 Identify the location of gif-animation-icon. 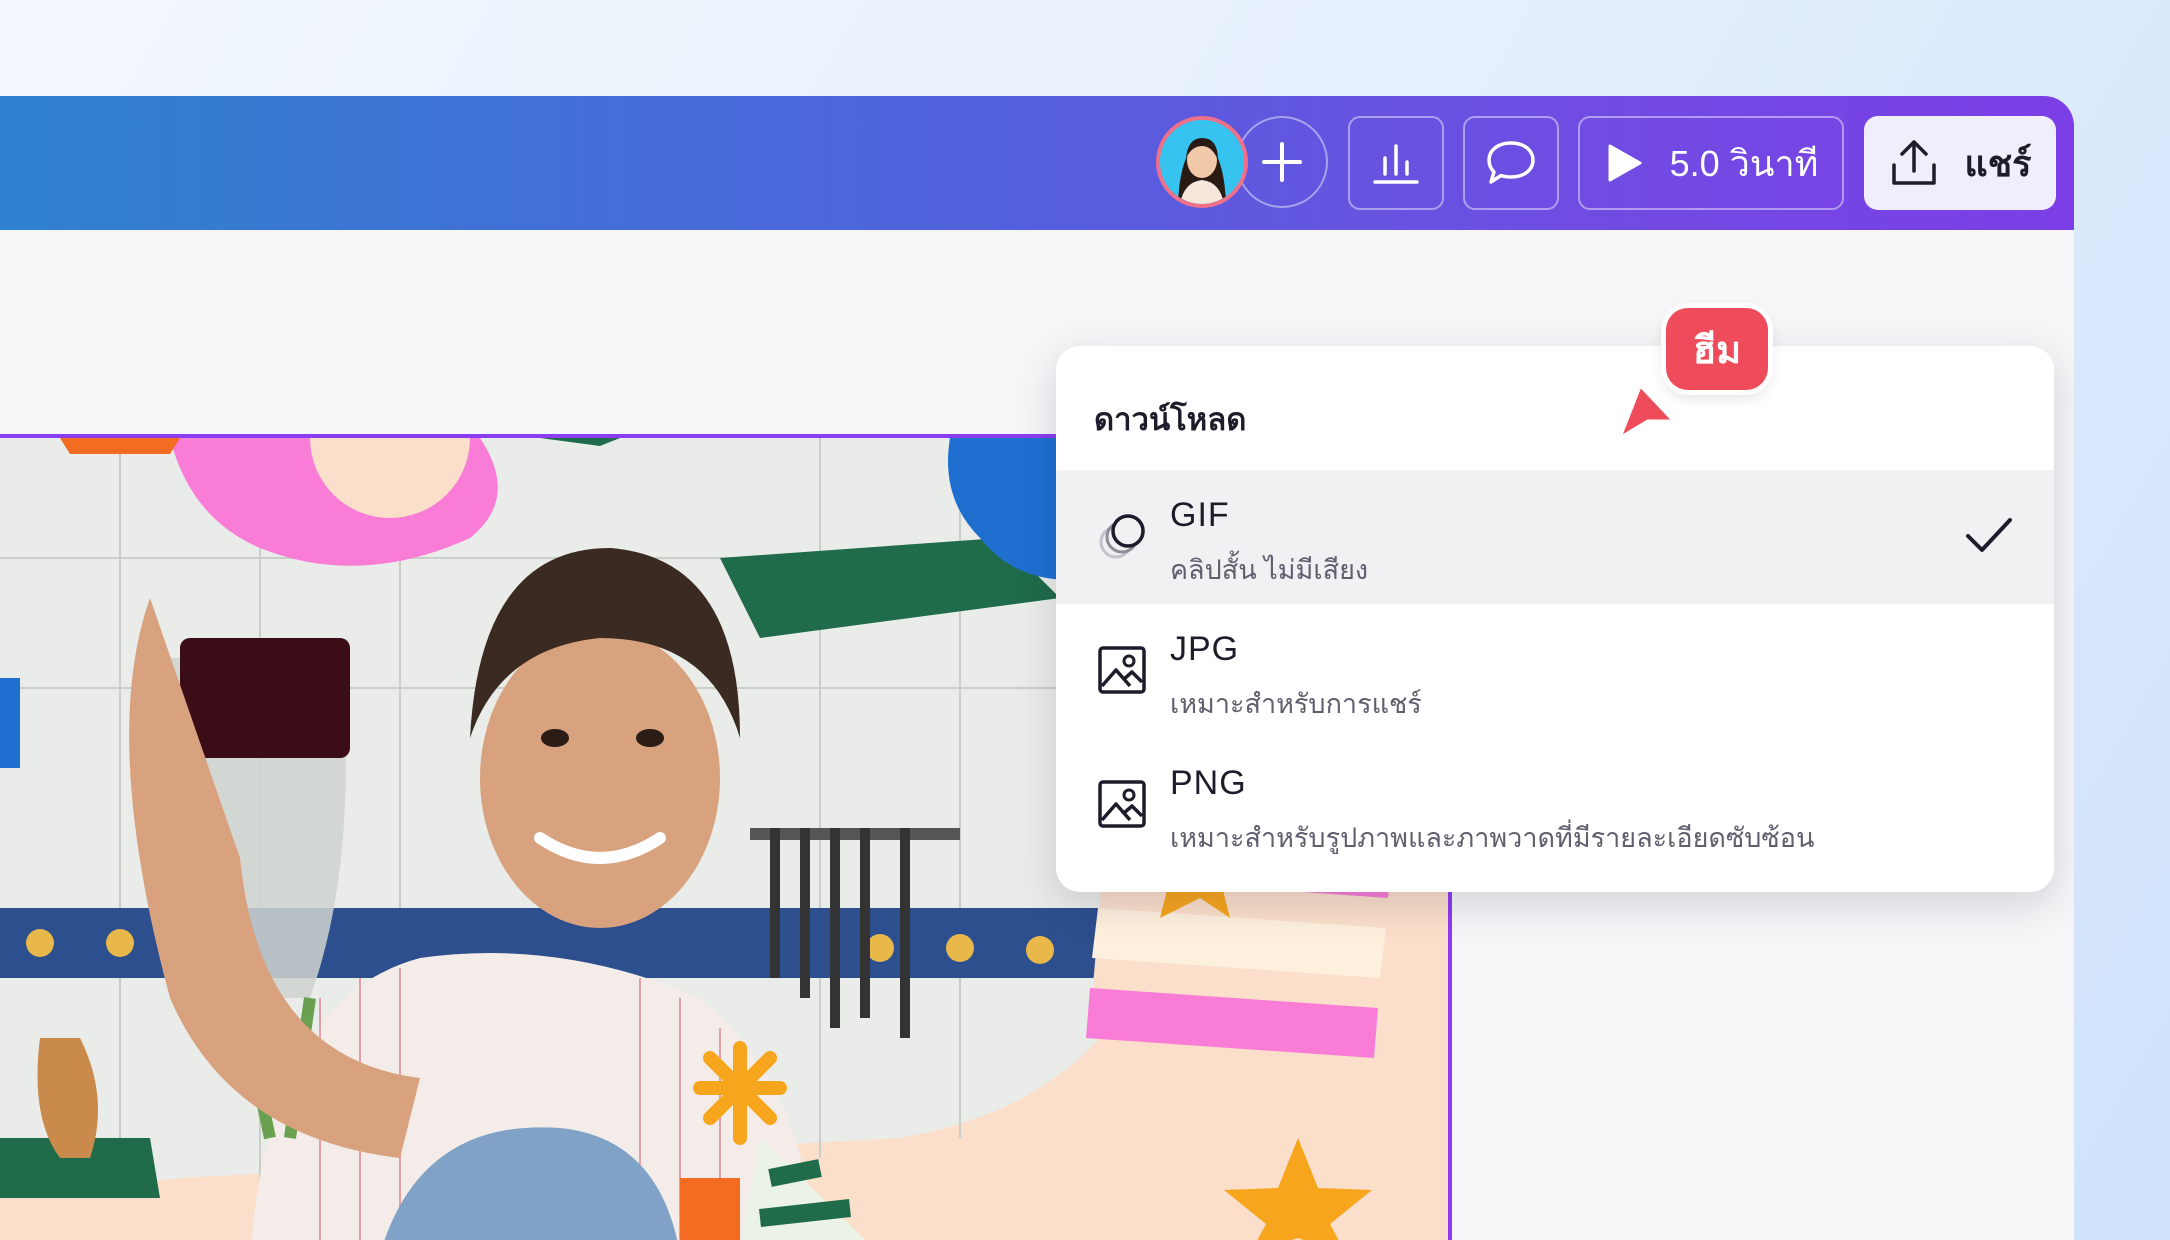
(1122, 536).